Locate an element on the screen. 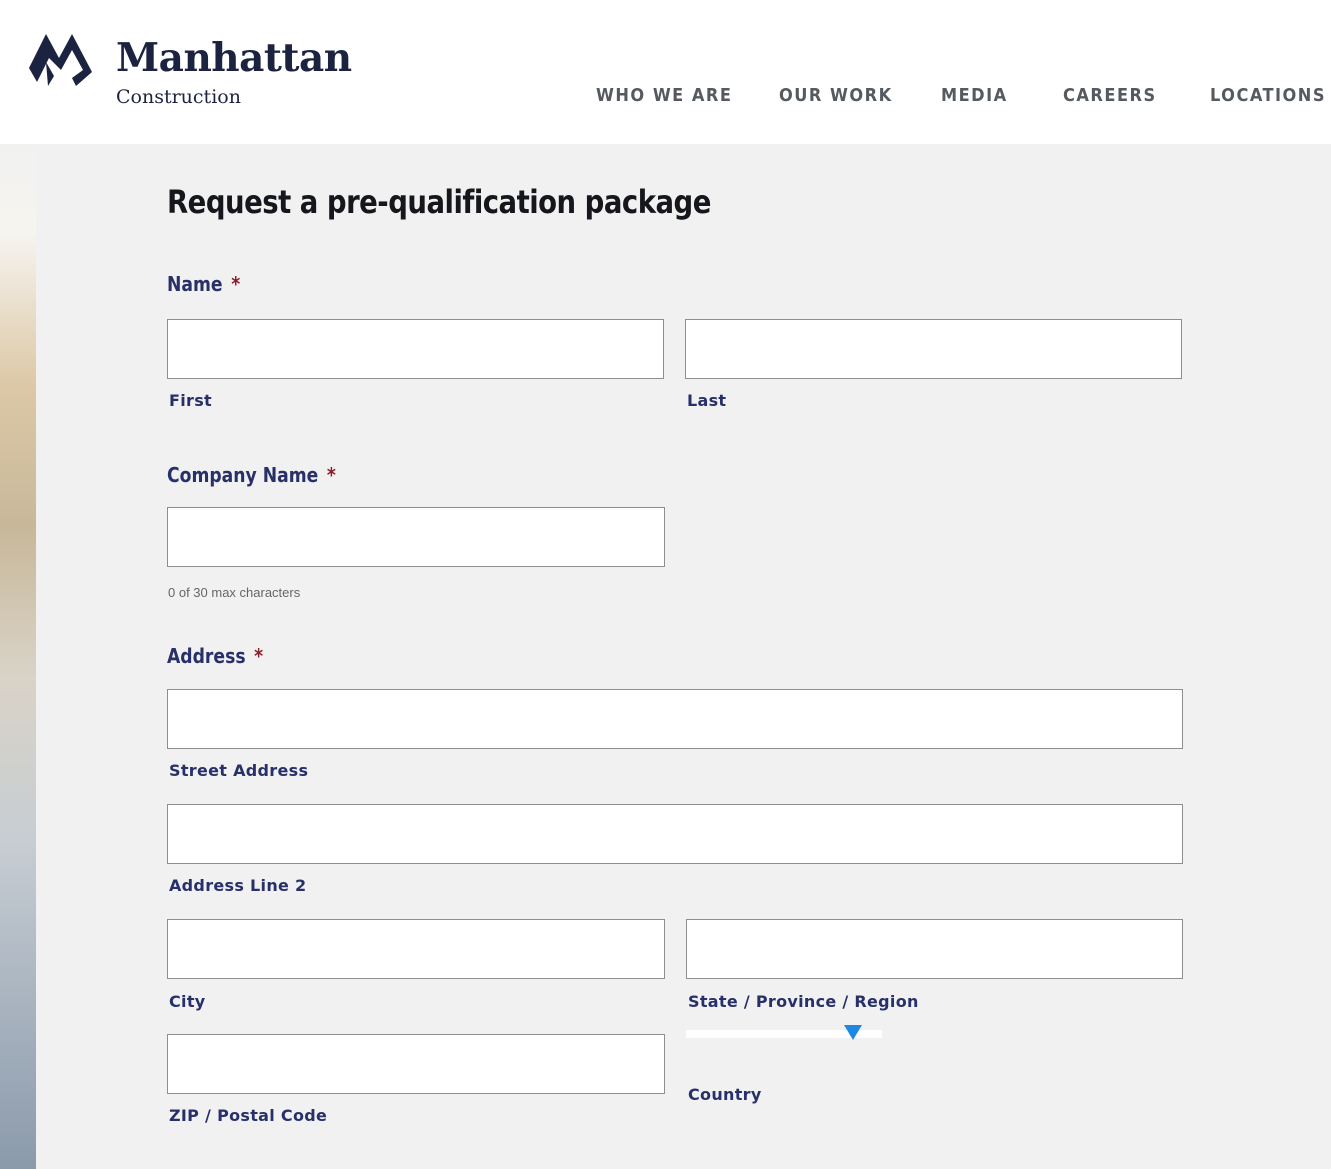 The height and width of the screenshot is (1169, 1331). nav-item-media: MEDIA is located at coordinates (974, 96).